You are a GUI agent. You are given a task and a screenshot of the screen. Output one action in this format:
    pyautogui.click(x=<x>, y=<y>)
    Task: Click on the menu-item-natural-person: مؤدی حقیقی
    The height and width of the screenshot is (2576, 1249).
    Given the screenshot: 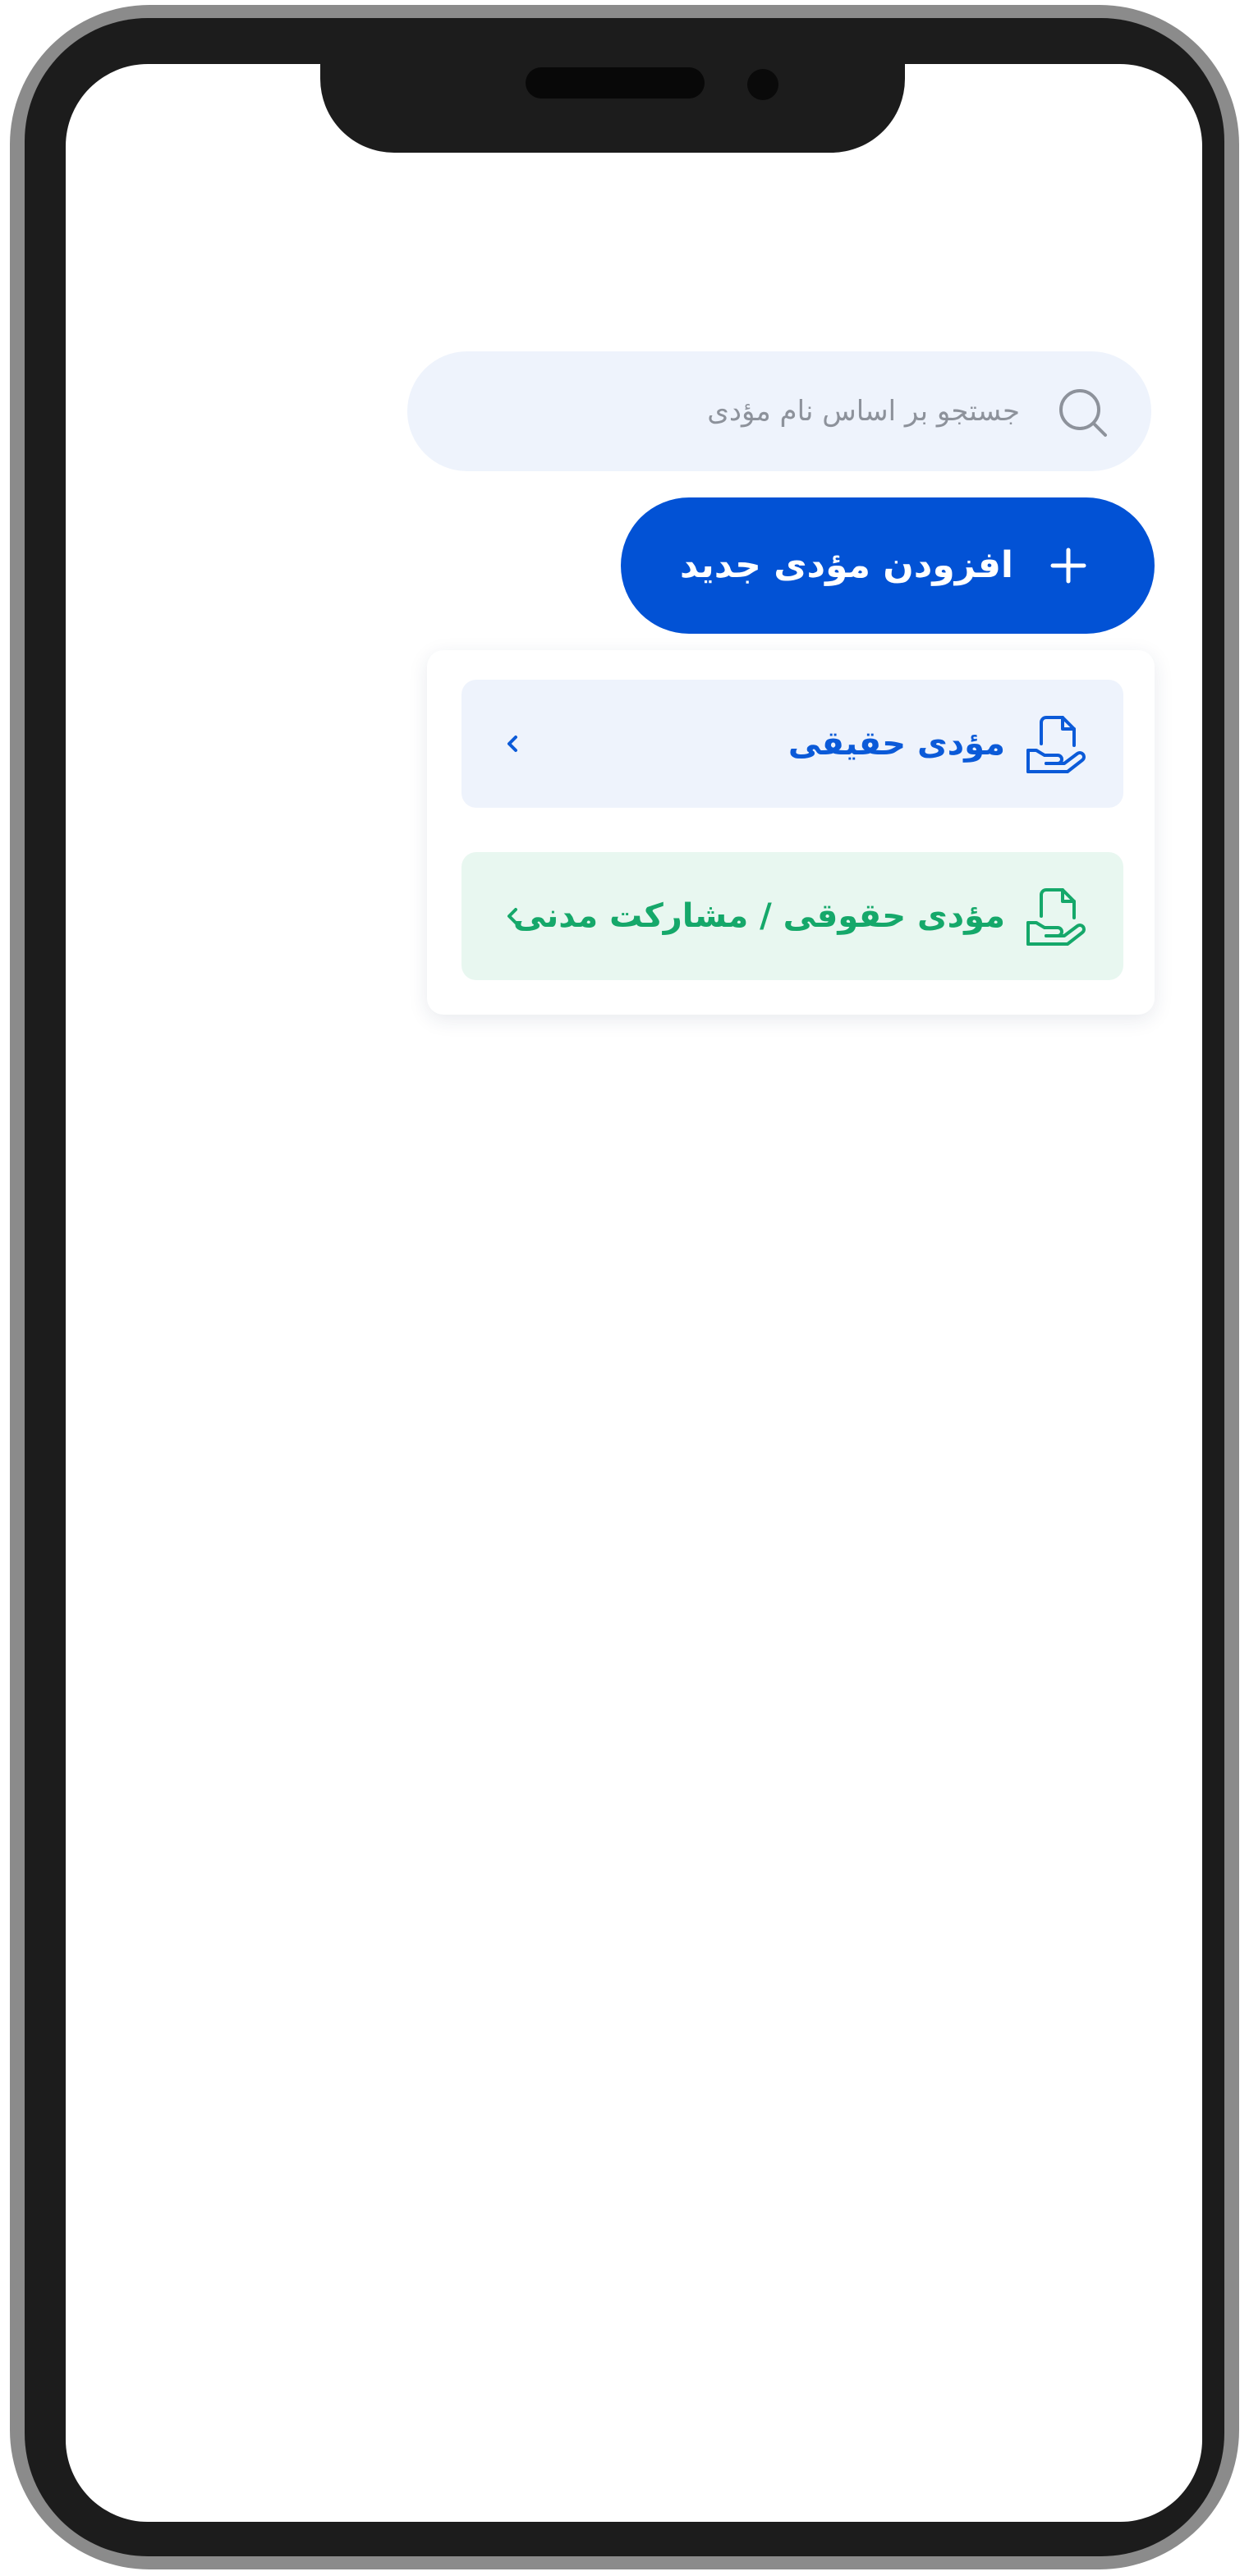 What is the action you would take?
    pyautogui.click(x=792, y=744)
    